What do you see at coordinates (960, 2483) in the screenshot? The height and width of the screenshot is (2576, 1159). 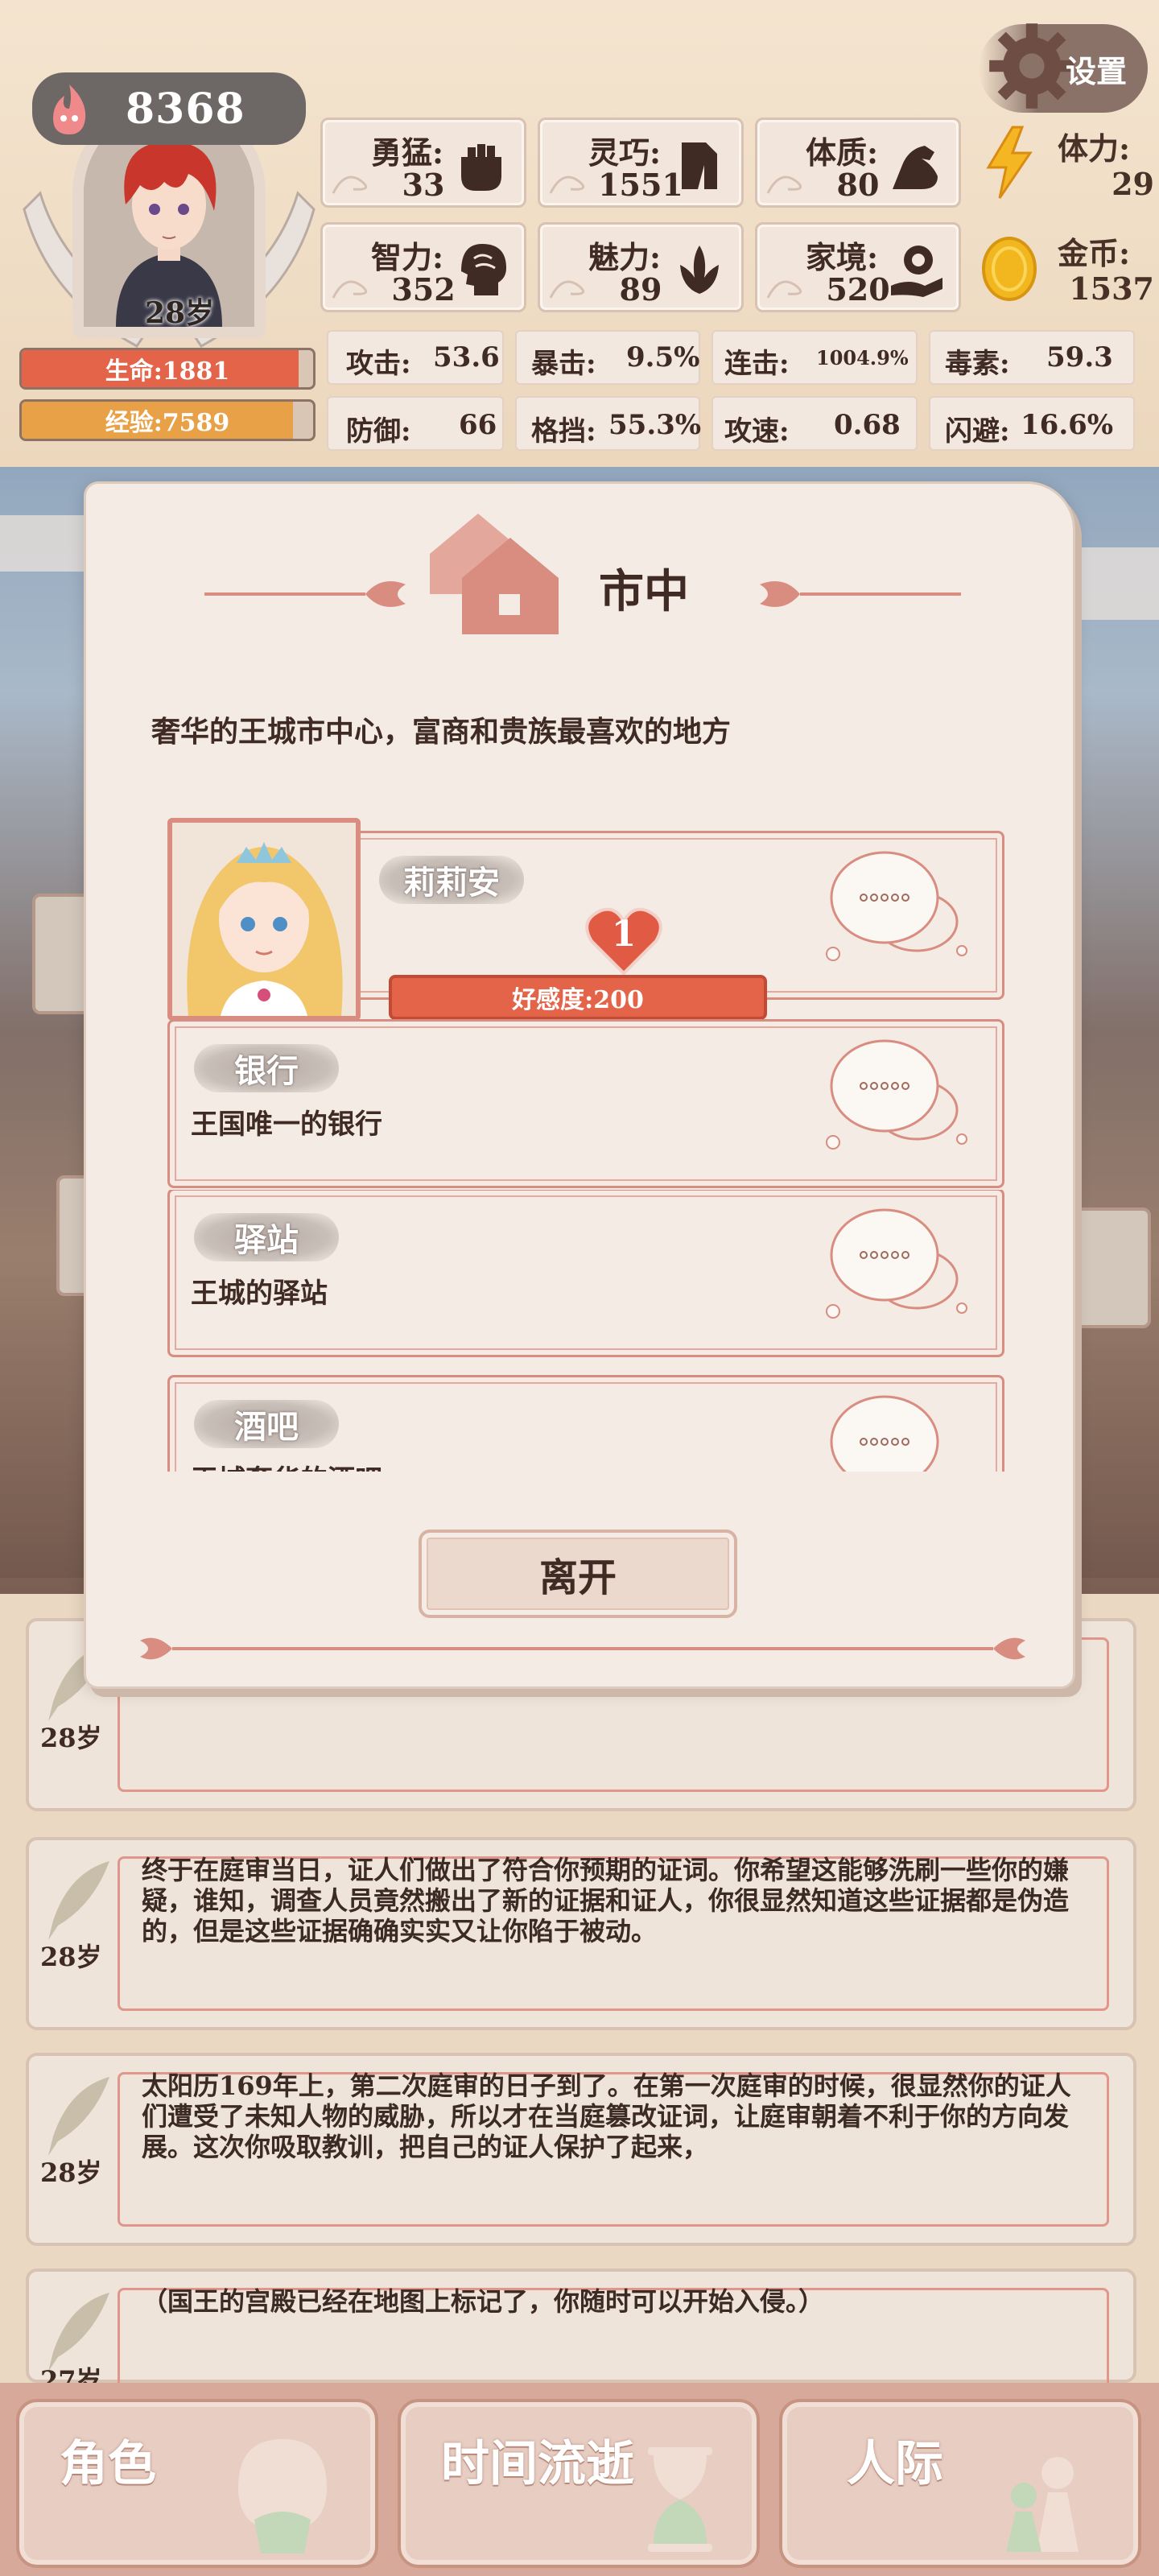 I see `nav-relations-button: 人际` at bounding box center [960, 2483].